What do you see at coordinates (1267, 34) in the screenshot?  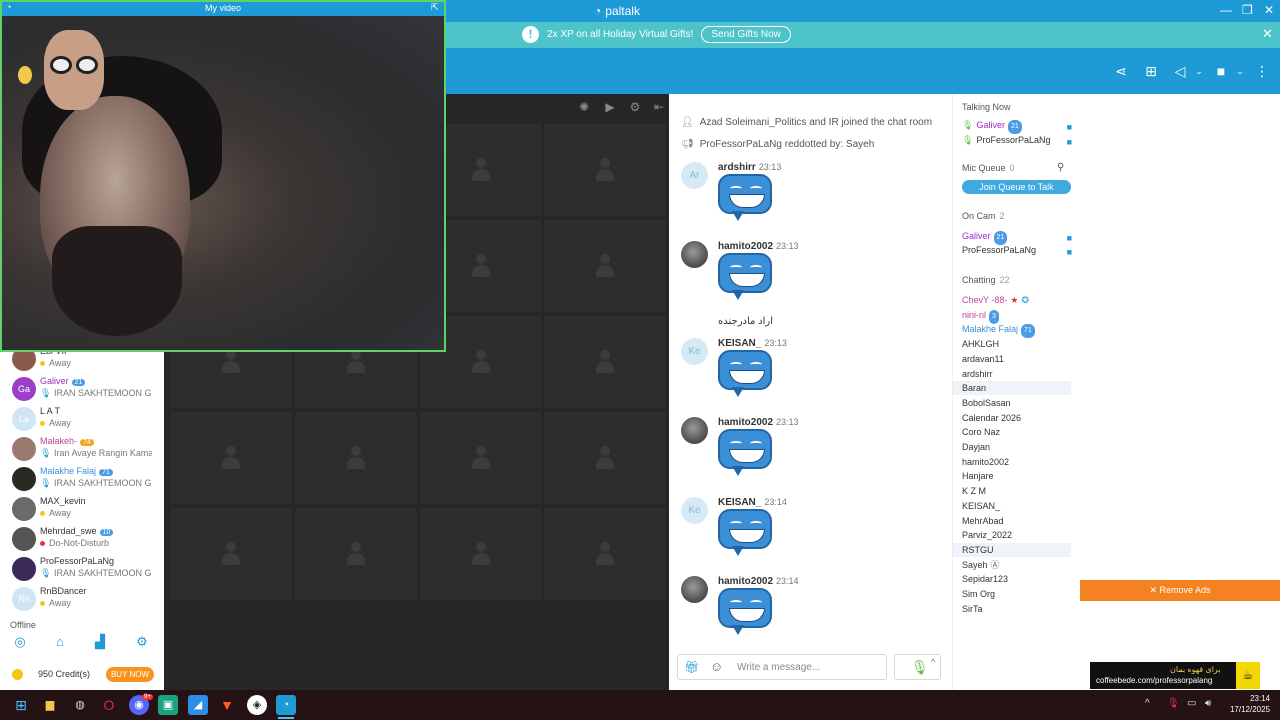 I see `close-promo-icon: ✕` at bounding box center [1267, 34].